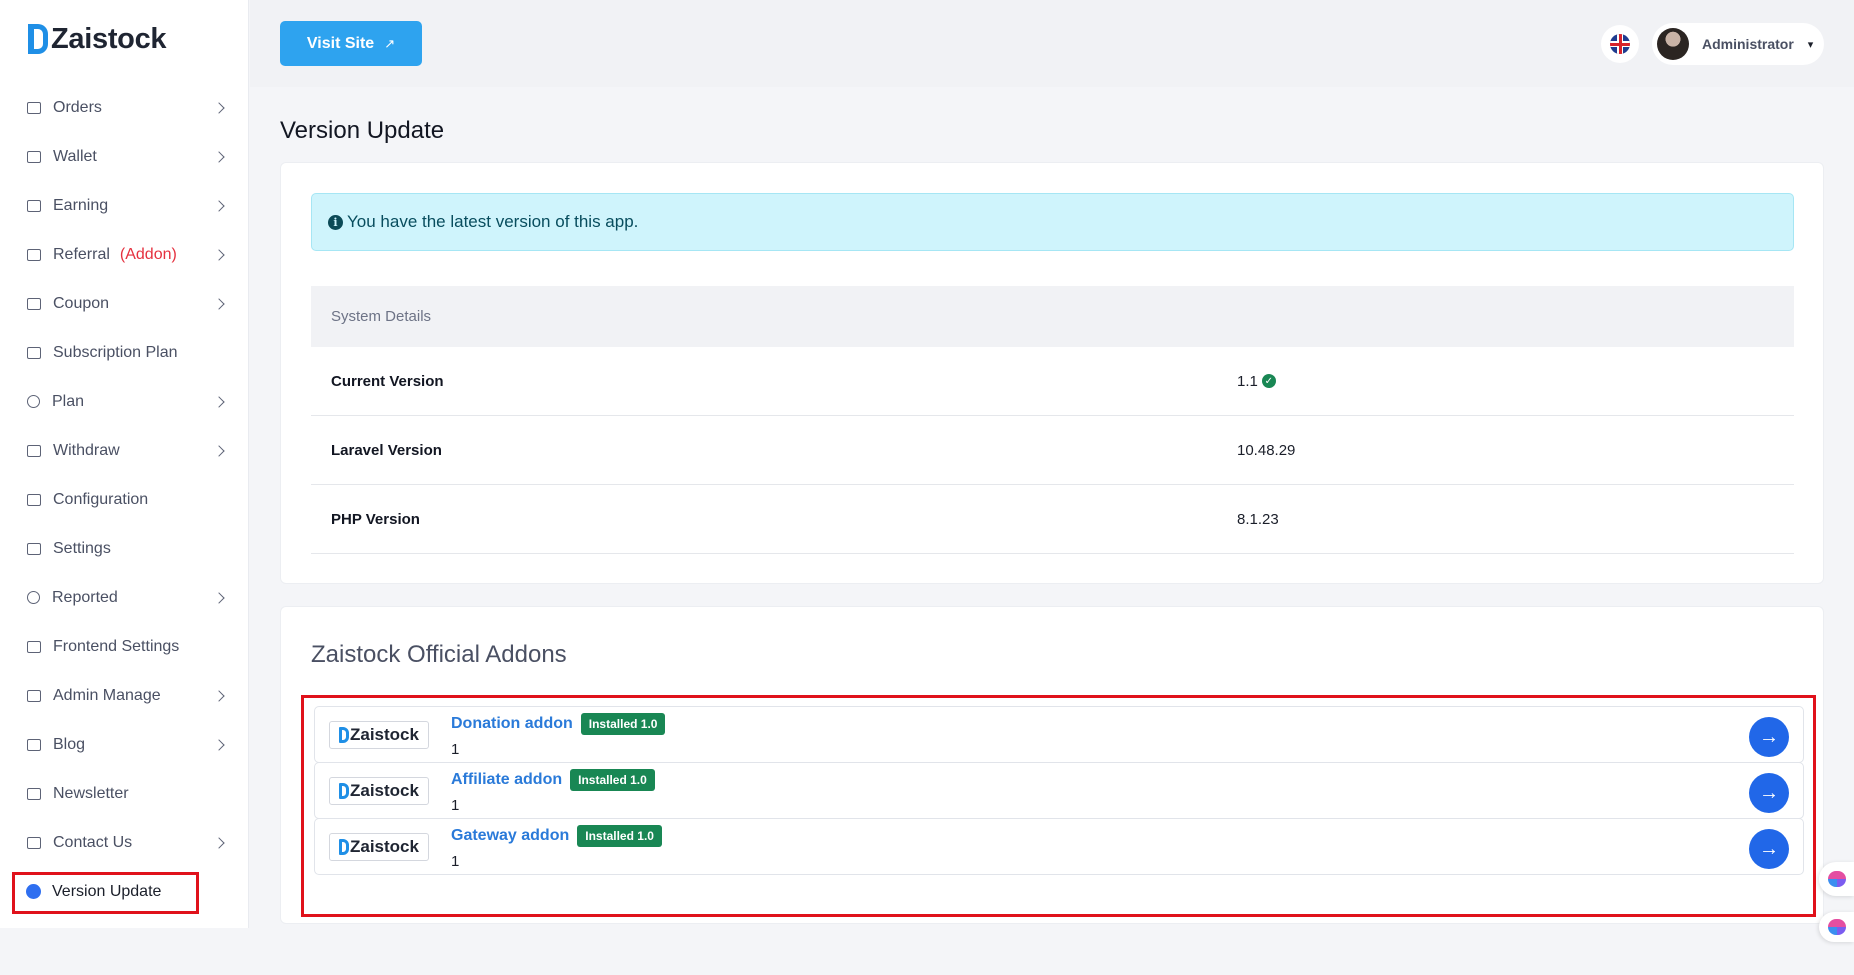  Describe the element at coordinates (493, 221) in the screenshot. I see `alert-text: You have the latest version of this app.` at that location.